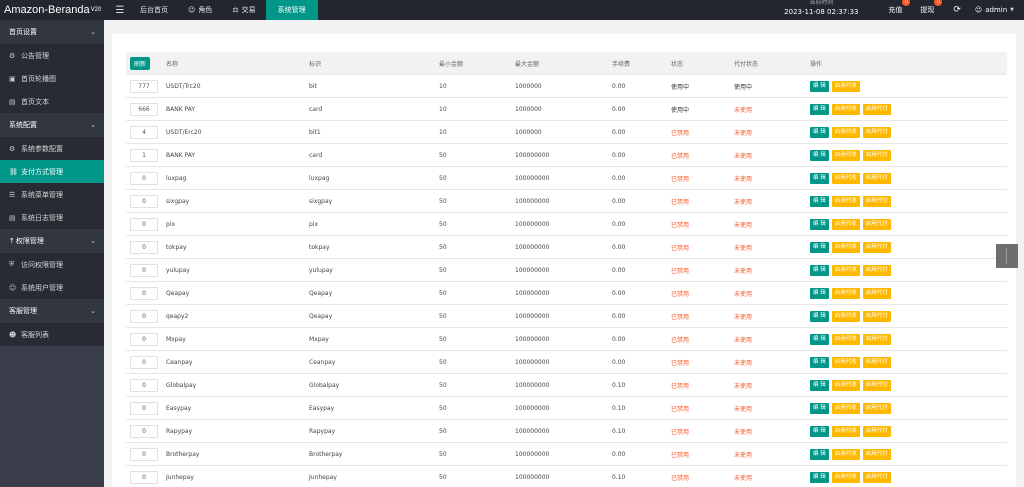  Describe the element at coordinates (52, 311) in the screenshot. I see `sidebar-group: 客服管理 ⌄` at that location.